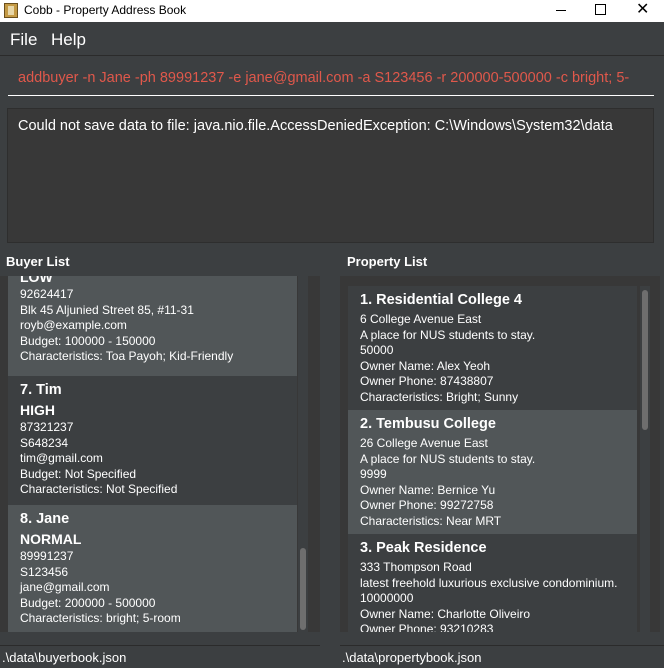  What do you see at coordinates (127, 356) in the screenshot?
I see `buyer-characteristics: Characteristics: Toa Payoh; Kid-Friendly` at bounding box center [127, 356].